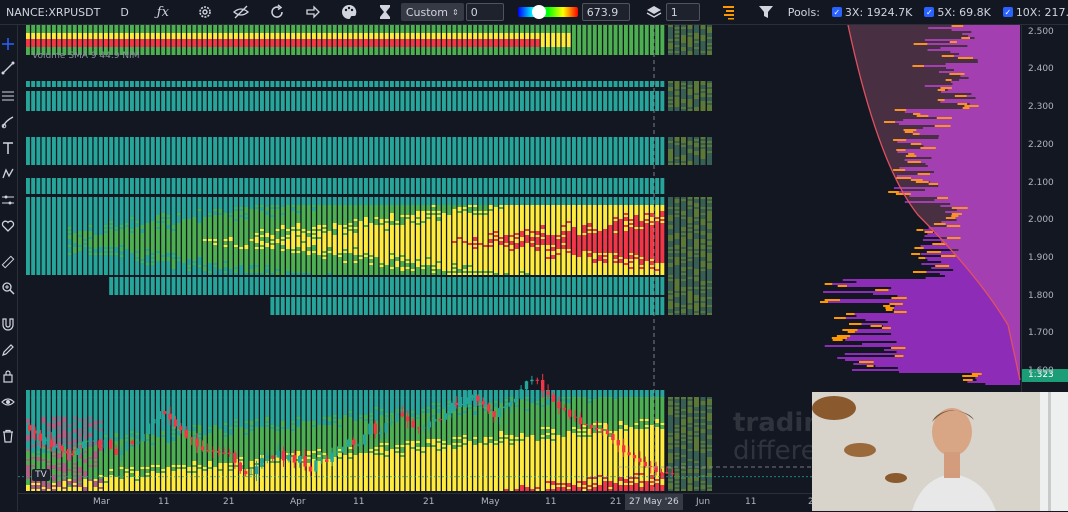 This screenshot has width=1068, height=512. I want to click on interval-button: D, so click(124, 12).